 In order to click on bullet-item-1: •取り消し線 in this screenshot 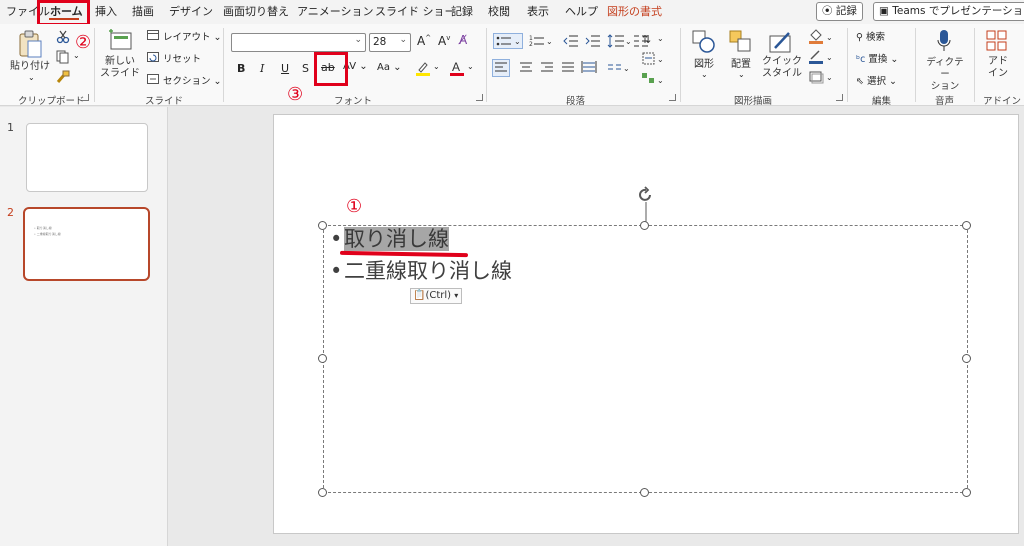, I will do `click(389, 239)`.